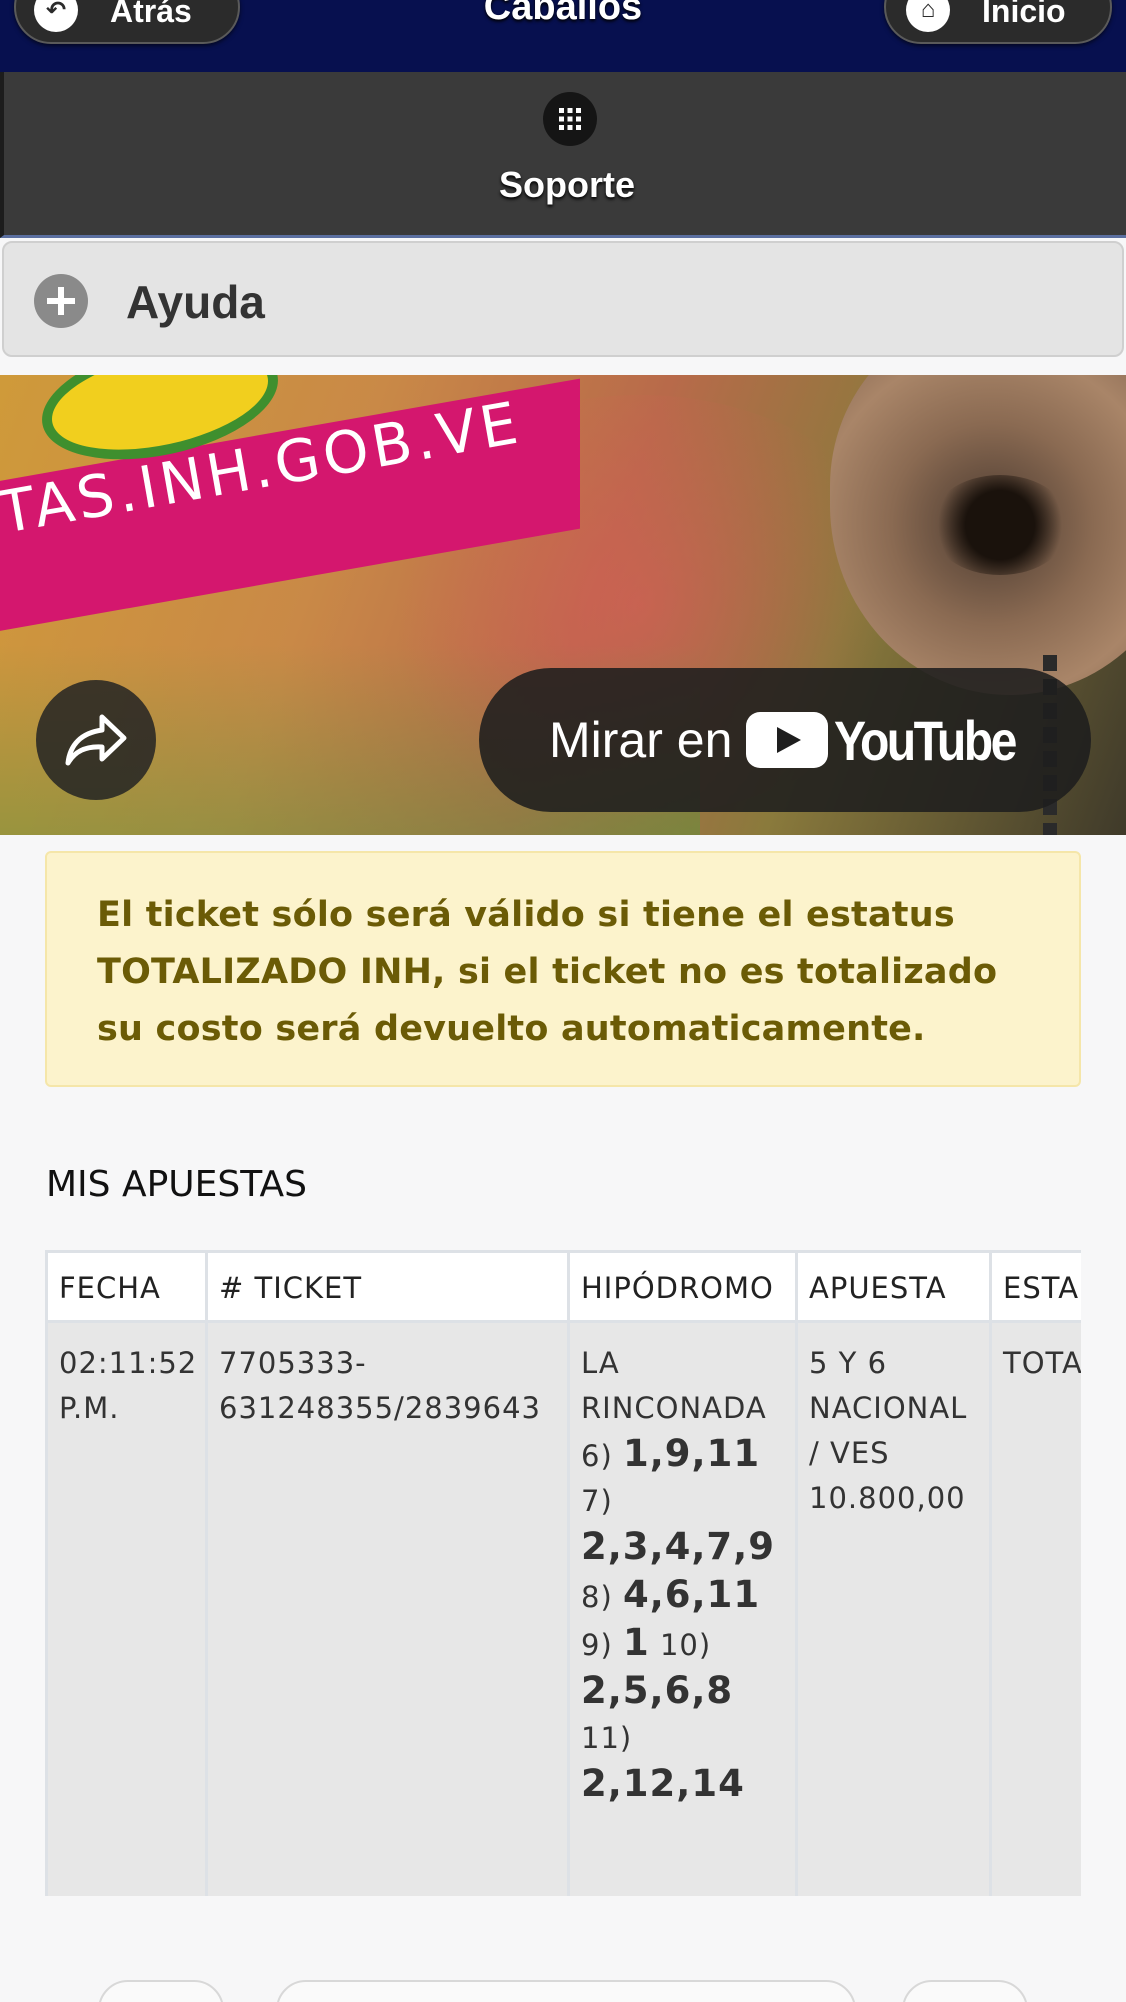 The width and height of the screenshot is (1126, 2002). What do you see at coordinates (566, 1991) in the screenshot?
I see `bottom-nav-pill` at bounding box center [566, 1991].